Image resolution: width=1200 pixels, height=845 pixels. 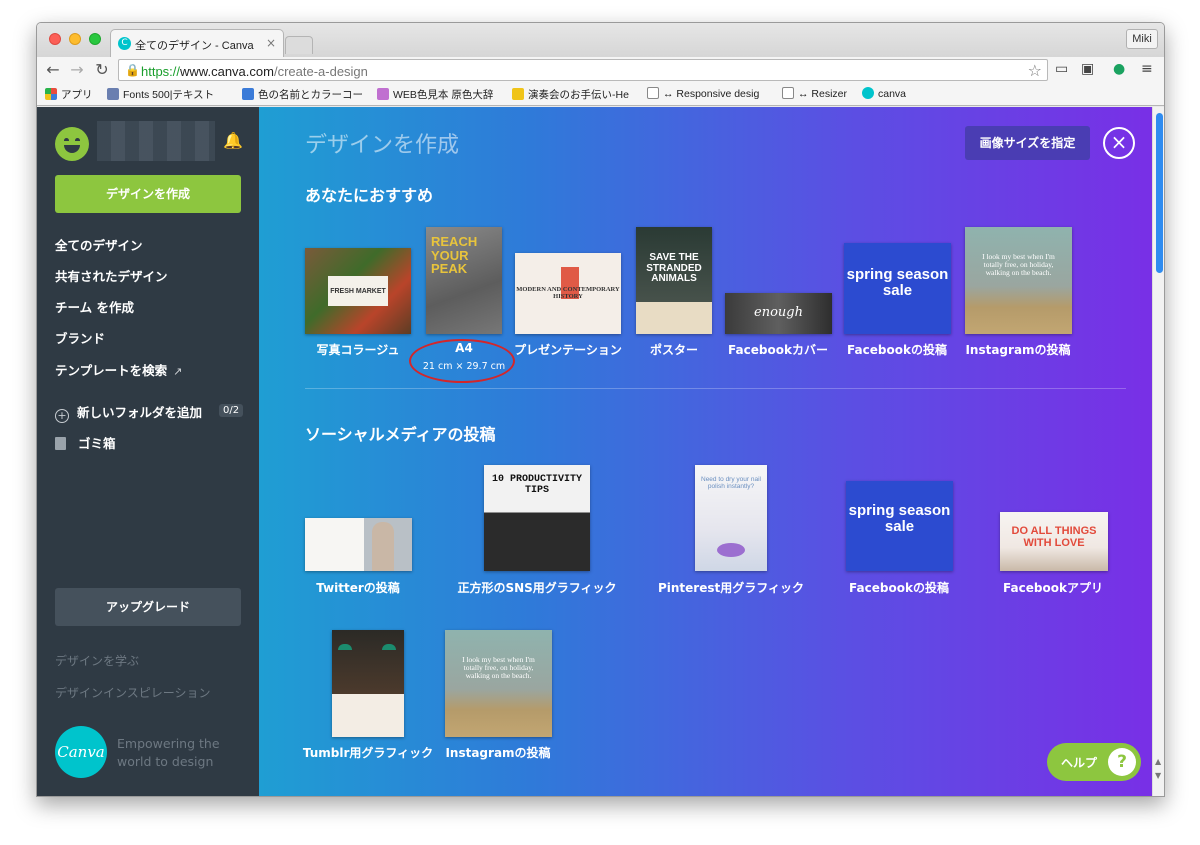 I want to click on lock-icon: 🔒, so click(x=132, y=70).